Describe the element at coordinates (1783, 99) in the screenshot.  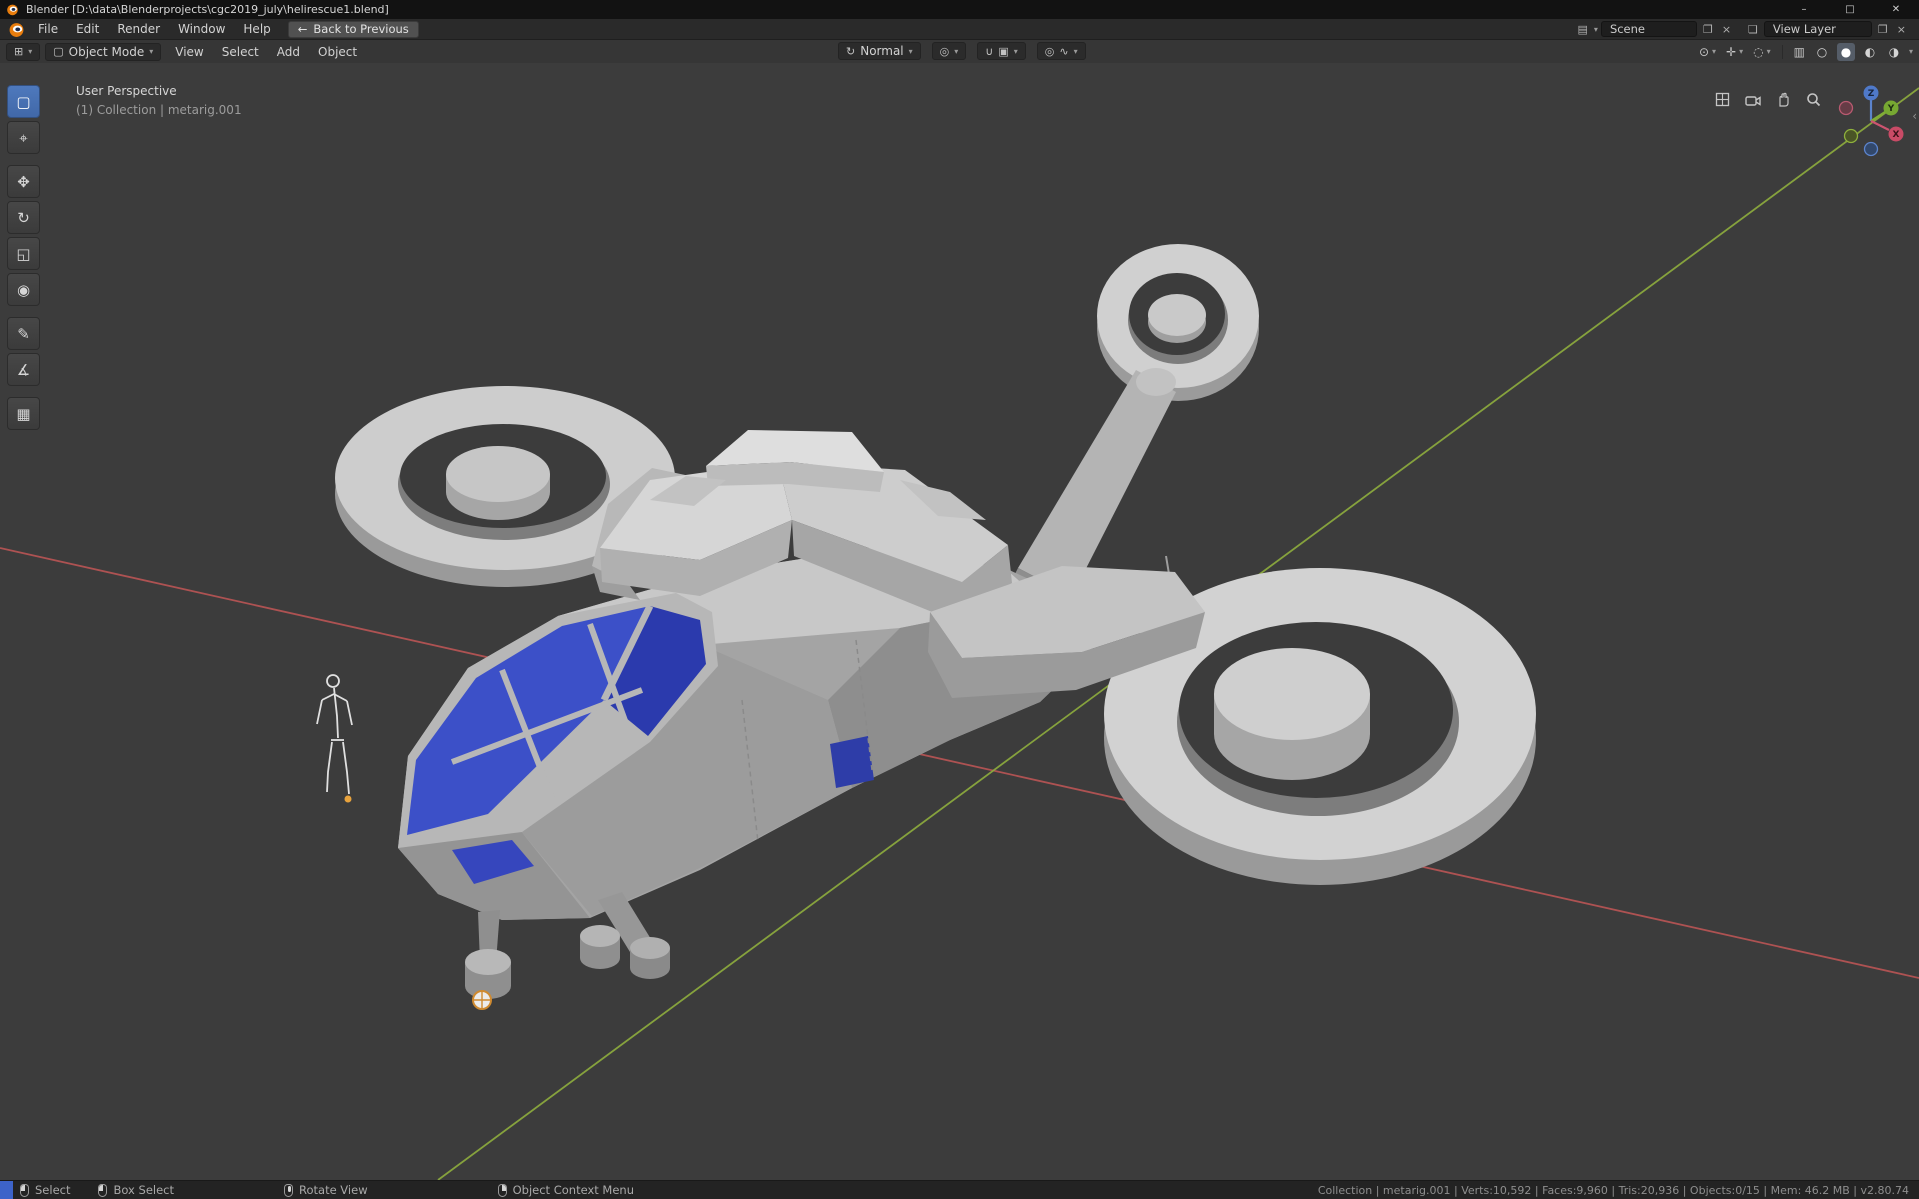
I see `pan-hand-icon` at that location.